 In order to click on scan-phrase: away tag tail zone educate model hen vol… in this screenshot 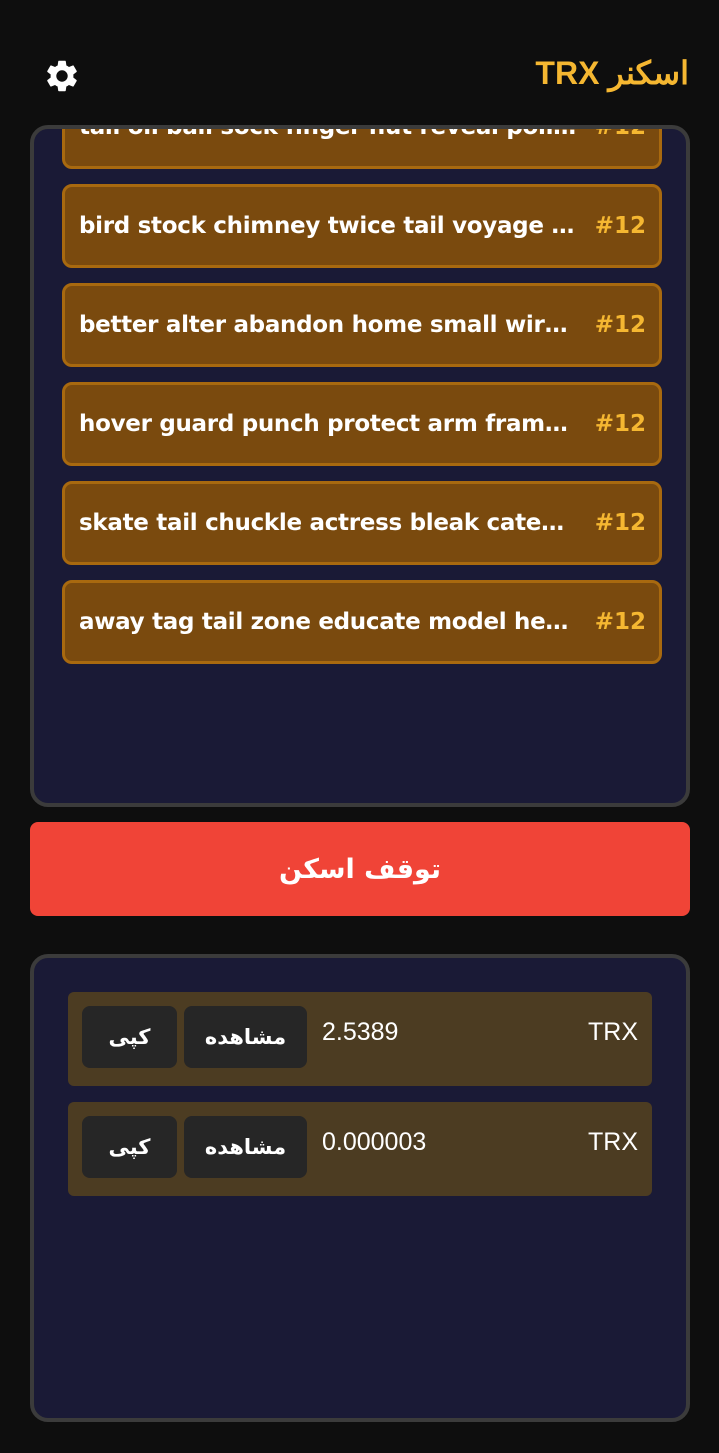, I will do `click(328, 622)`.